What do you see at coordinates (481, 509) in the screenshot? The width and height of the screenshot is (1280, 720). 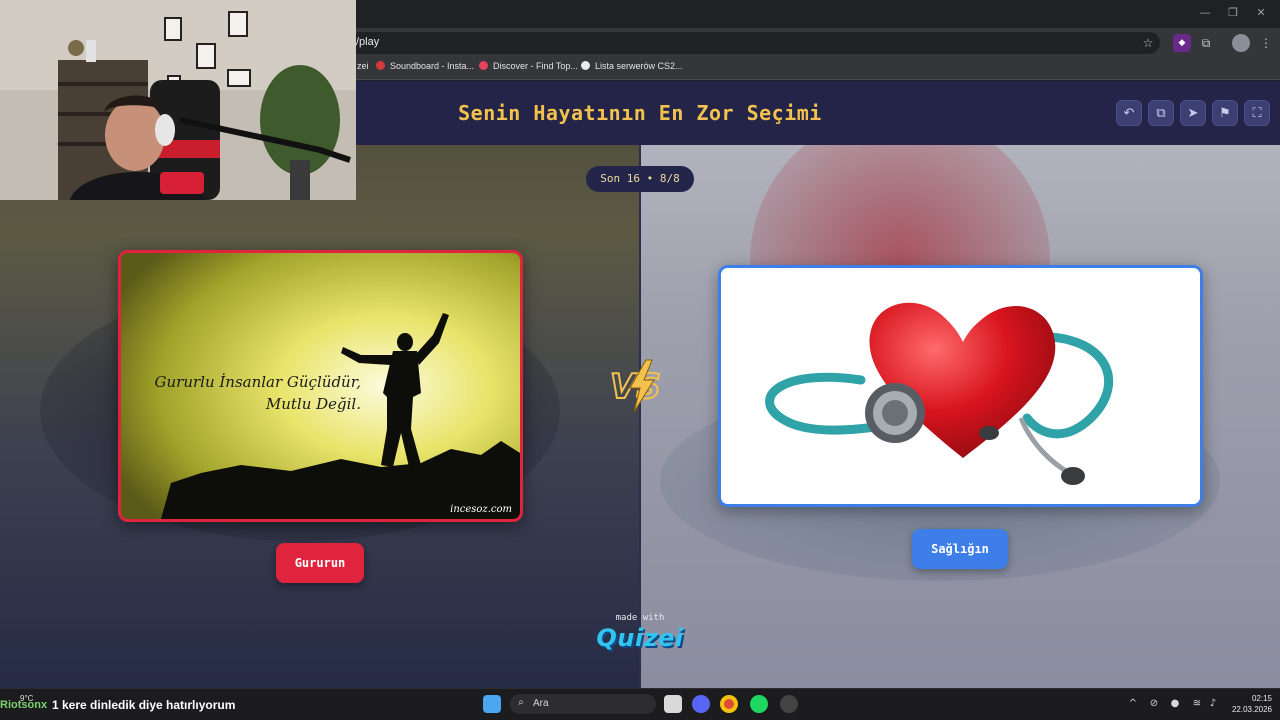 I see `image-watermark: incesoz.com` at bounding box center [481, 509].